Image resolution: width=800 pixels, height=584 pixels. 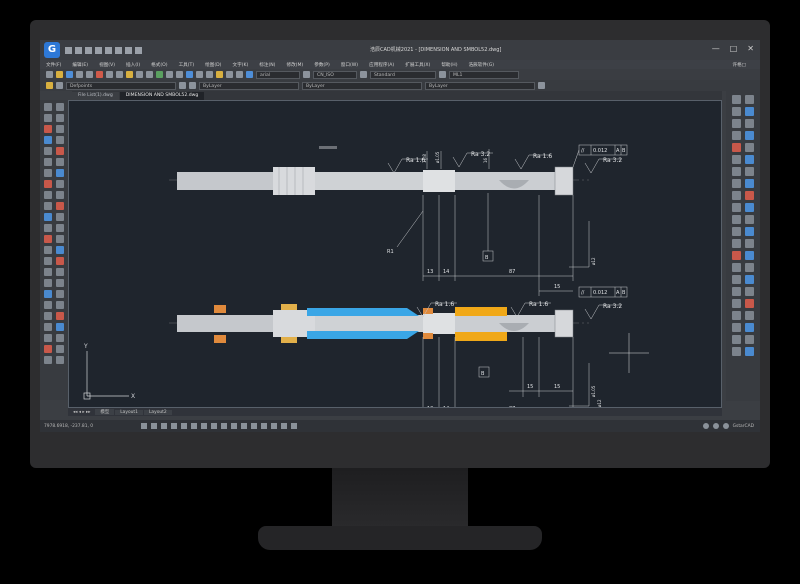 I want to click on layout-nav-arrows: ◂◂ ◂ ▸ ▸▸, so click(x=81, y=412).